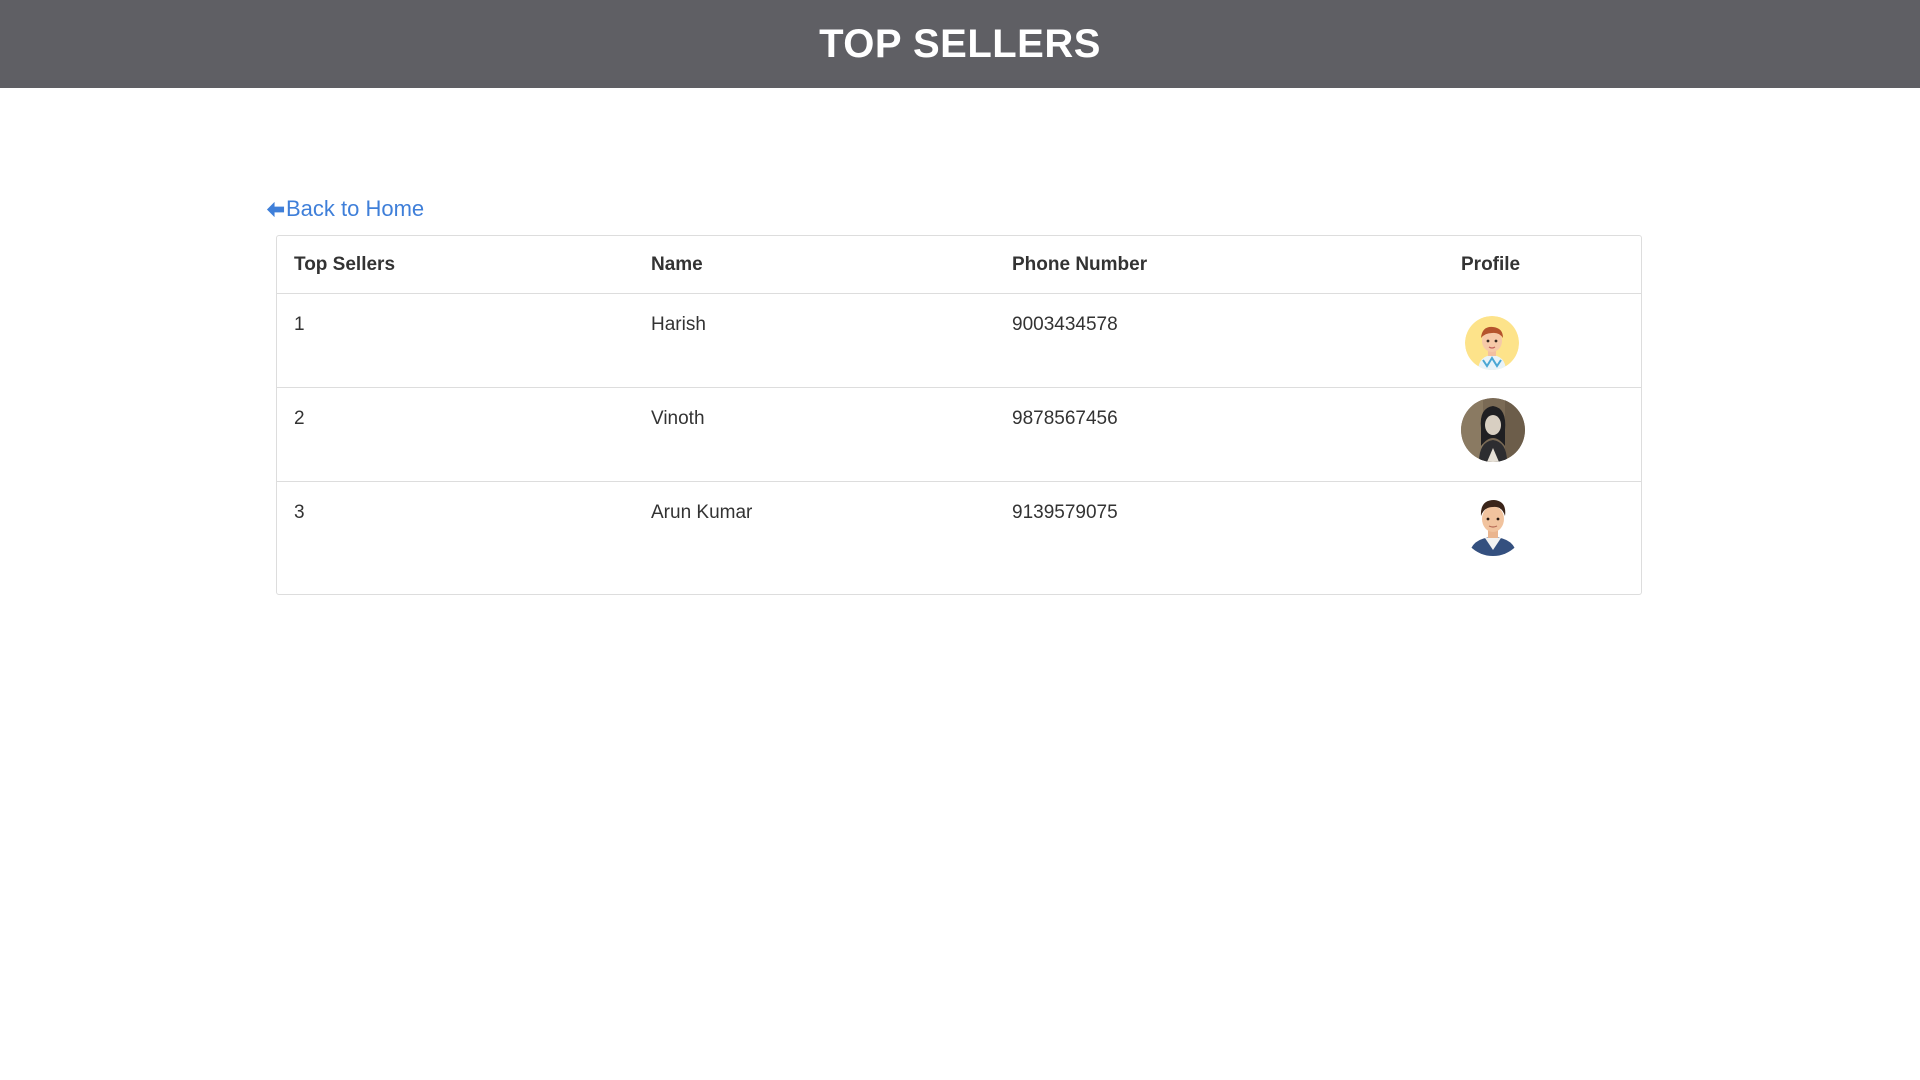 This screenshot has width=1920, height=1080. What do you see at coordinates (455, 265) in the screenshot?
I see `column-header-top-sellers: Top Sellers` at bounding box center [455, 265].